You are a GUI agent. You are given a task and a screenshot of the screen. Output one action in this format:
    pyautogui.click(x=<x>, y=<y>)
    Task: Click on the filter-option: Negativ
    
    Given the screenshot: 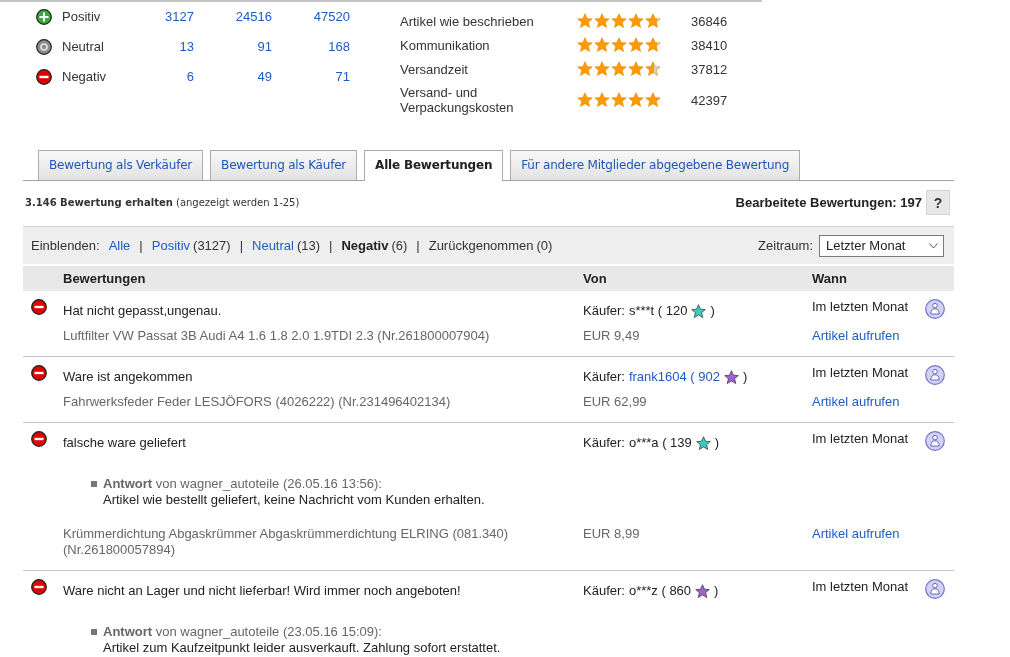 What is the action you would take?
    pyautogui.click(x=365, y=245)
    